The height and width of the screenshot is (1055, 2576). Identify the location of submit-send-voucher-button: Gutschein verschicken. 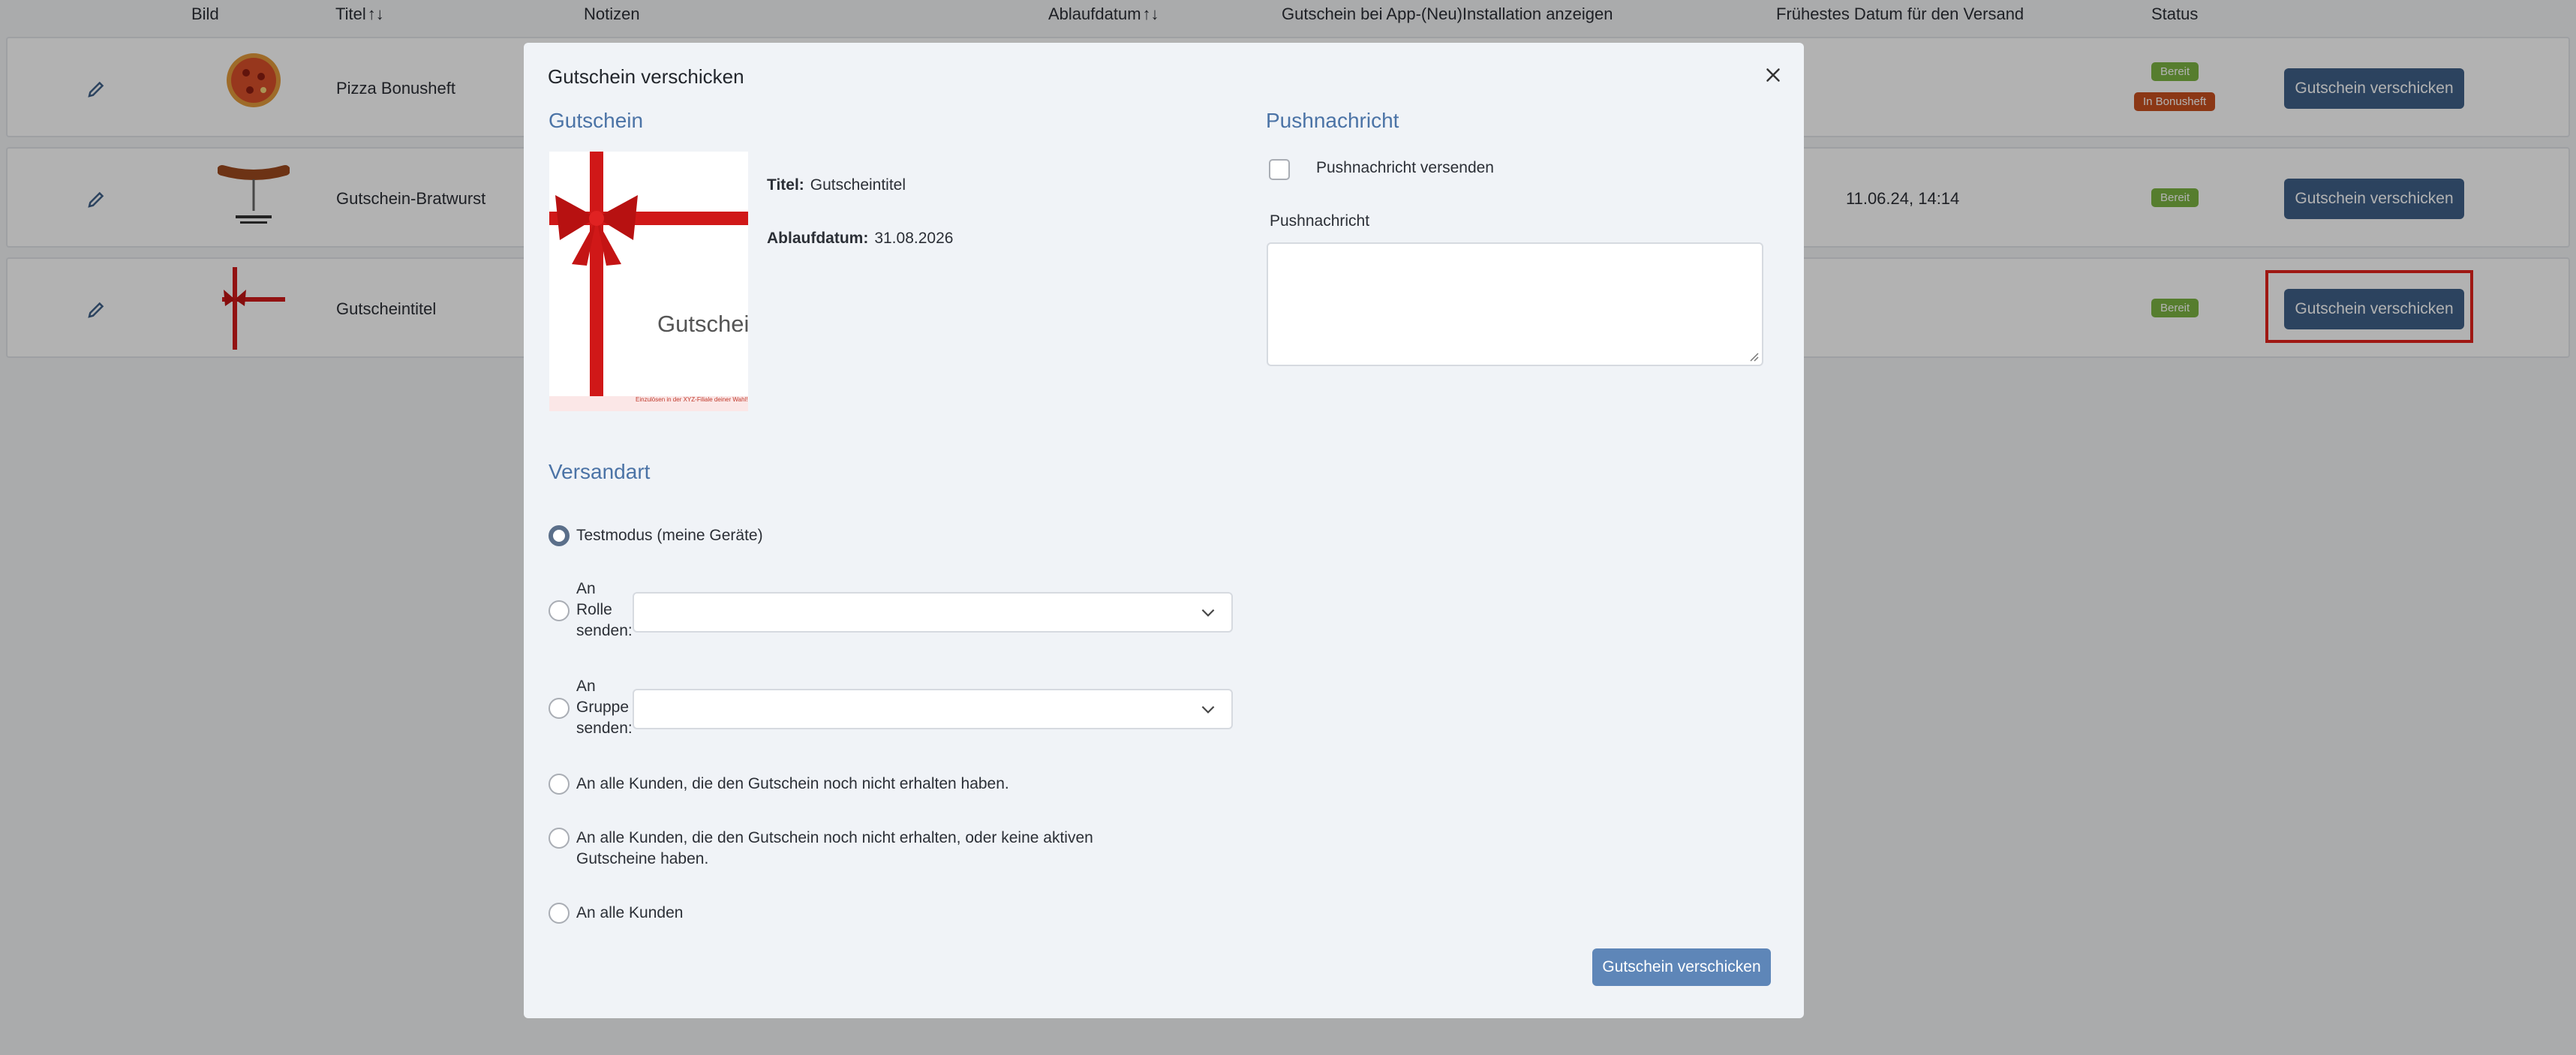
(1681, 967).